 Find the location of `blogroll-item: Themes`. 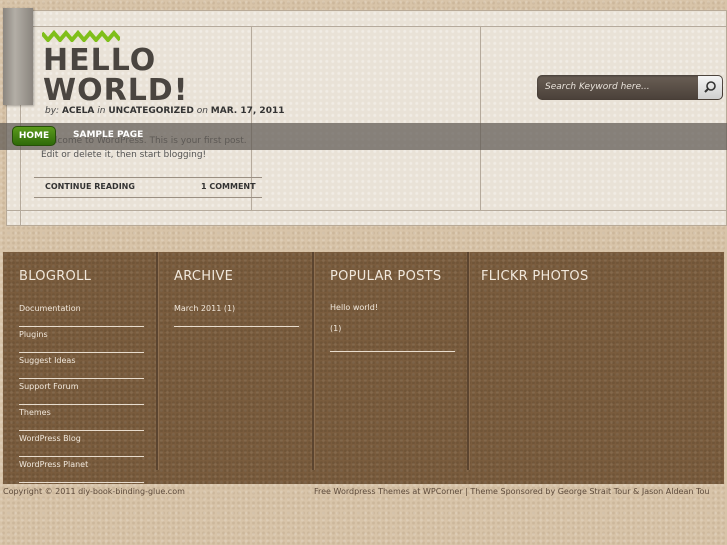

blogroll-item: Themes is located at coordinates (81, 418).